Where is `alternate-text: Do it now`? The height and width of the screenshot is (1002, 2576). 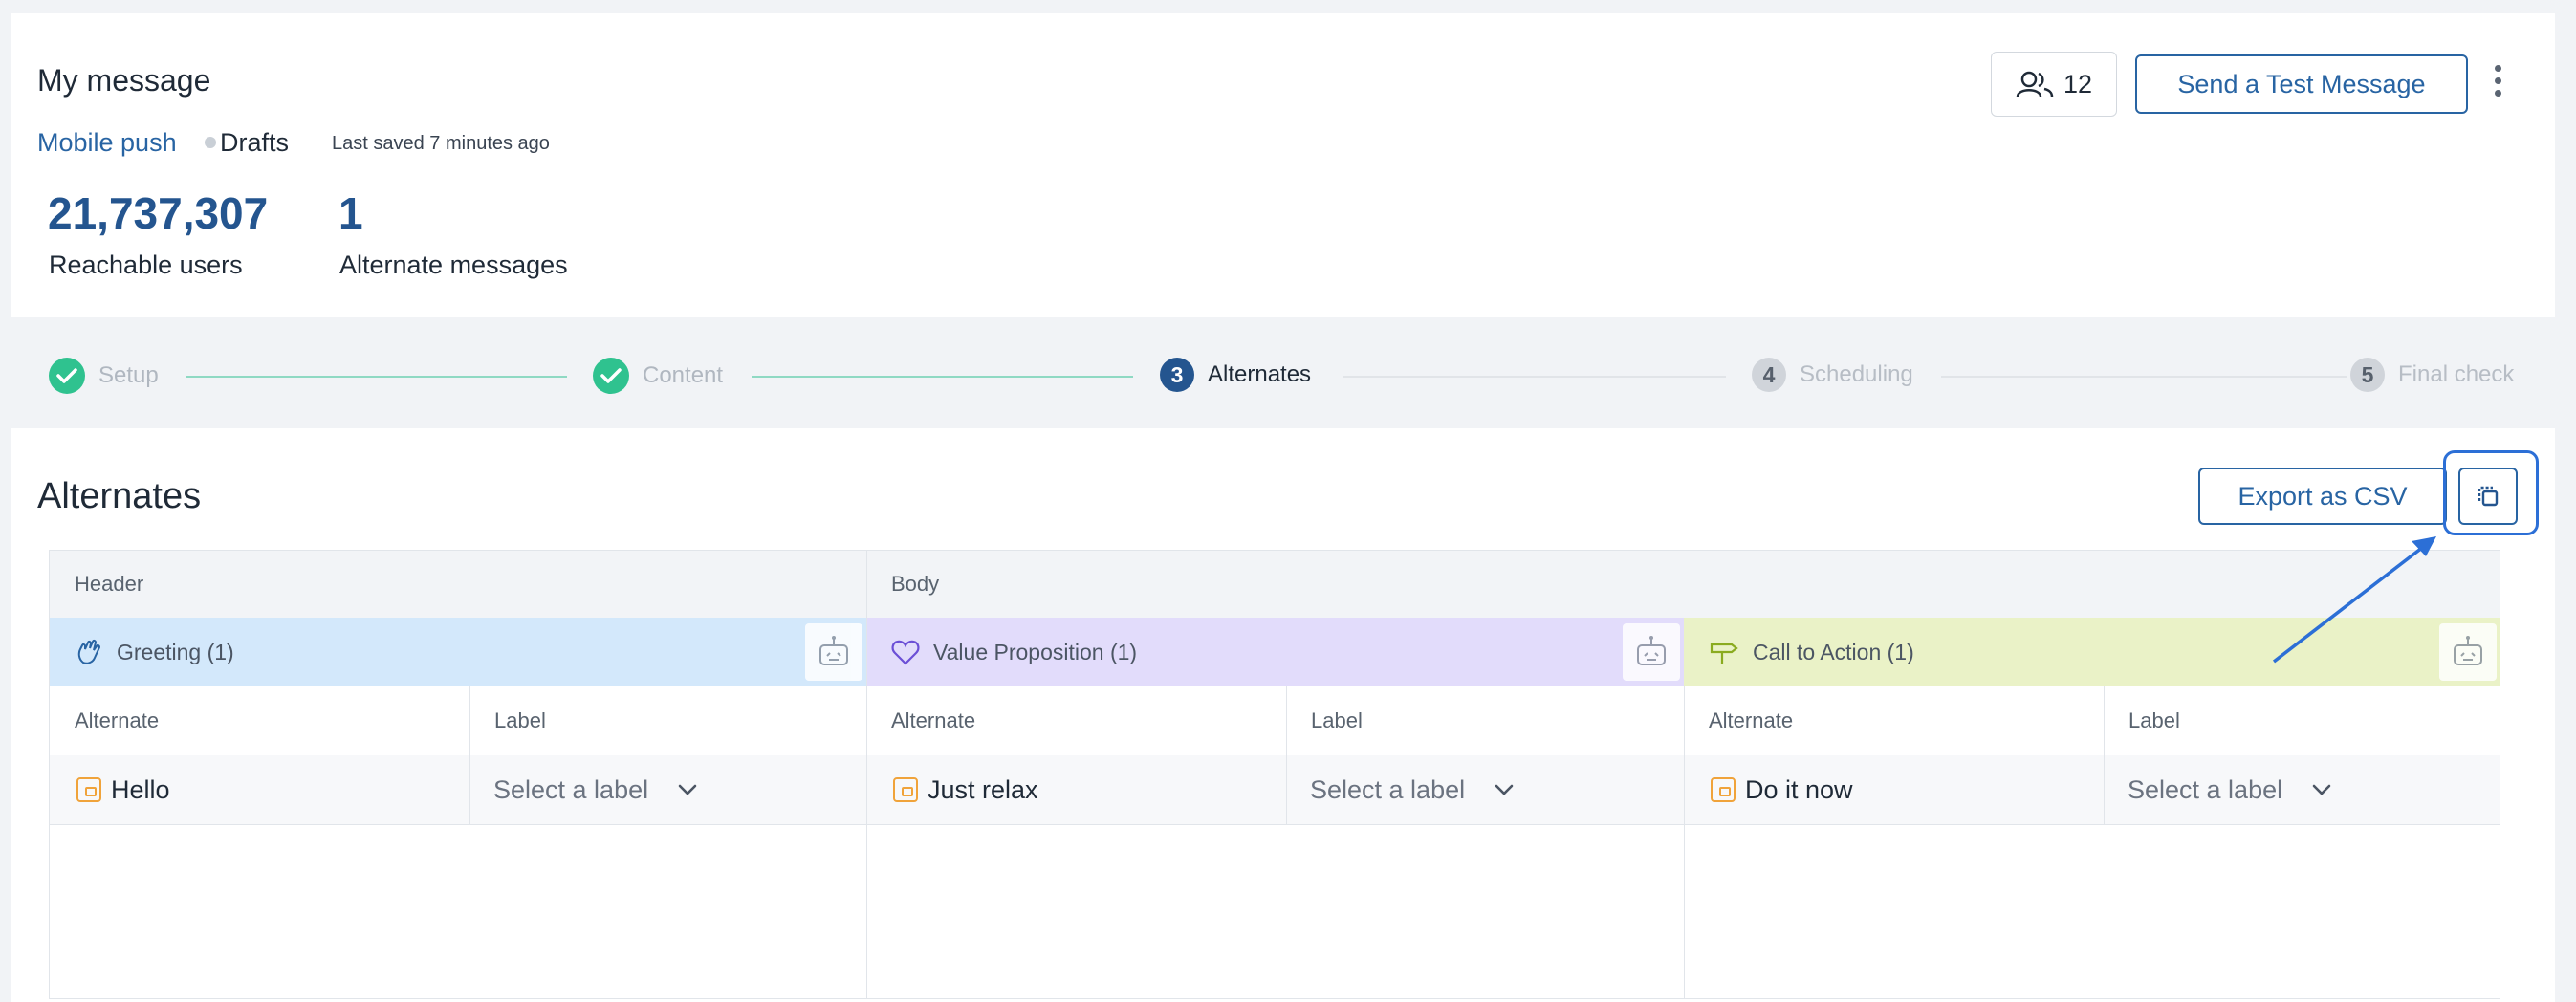
alternate-text: Do it now is located at coordinates (1799, 789).